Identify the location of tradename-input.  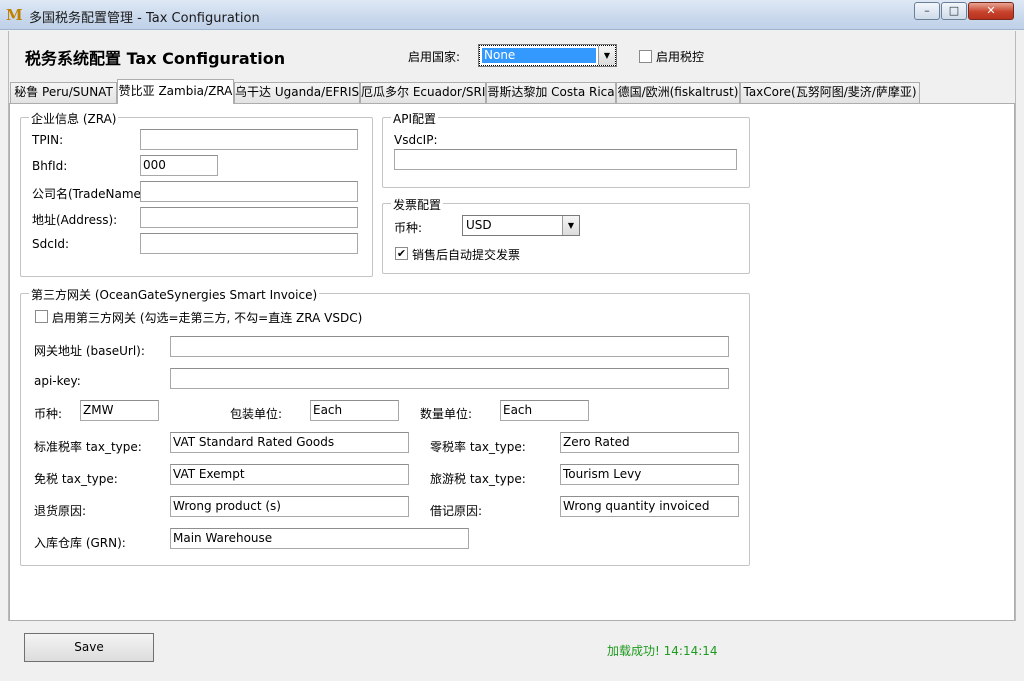
(249, 191).